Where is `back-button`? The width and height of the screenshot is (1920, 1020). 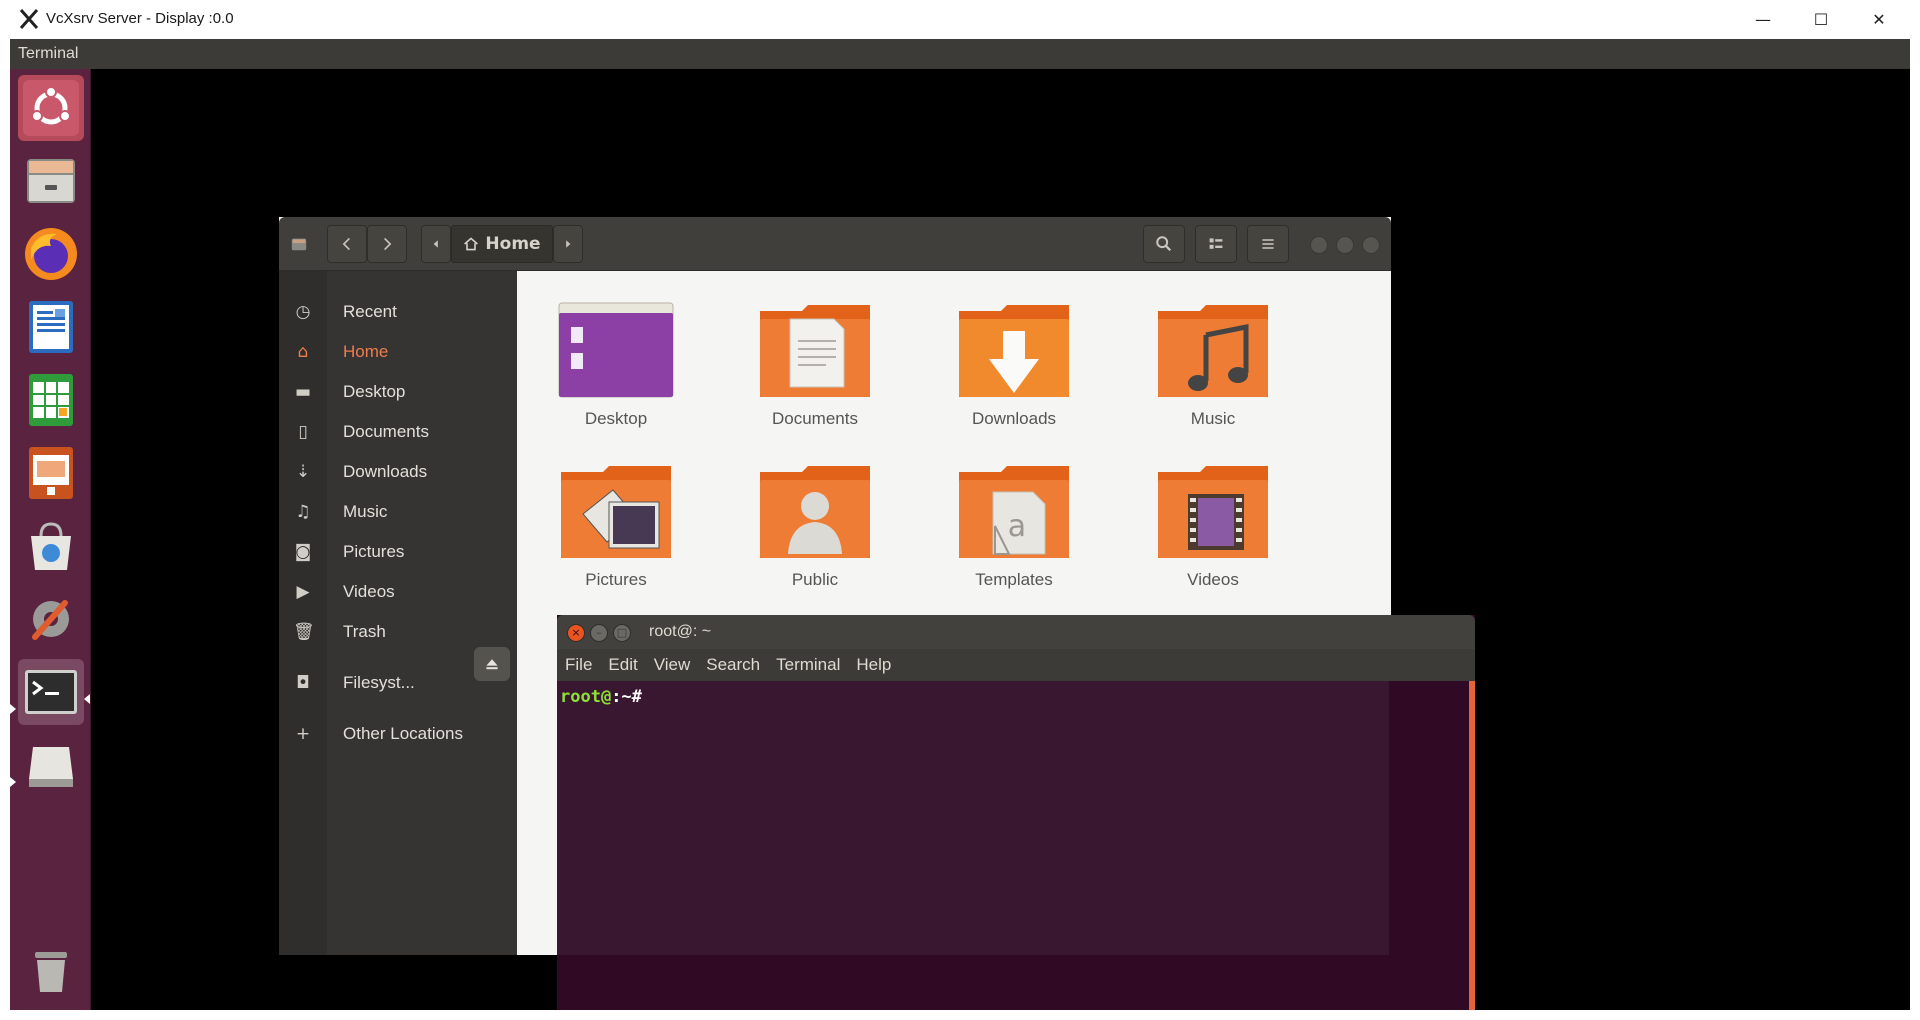
back-button is located at coordinates (347, 244).